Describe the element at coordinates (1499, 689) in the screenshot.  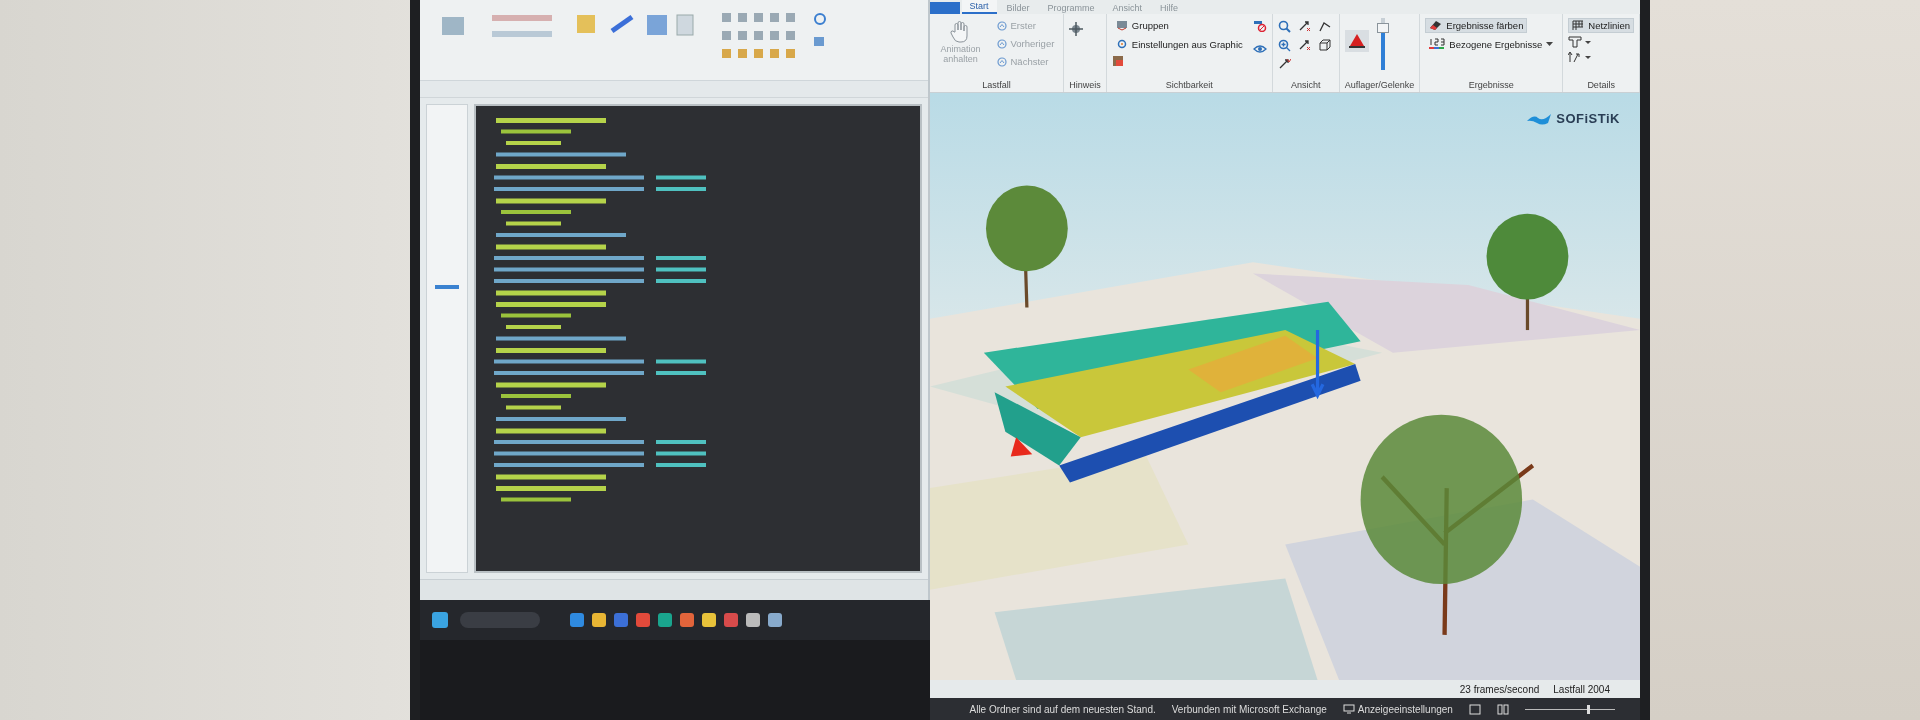
I see `frame-rate-text: 23 frames/second` at that location.